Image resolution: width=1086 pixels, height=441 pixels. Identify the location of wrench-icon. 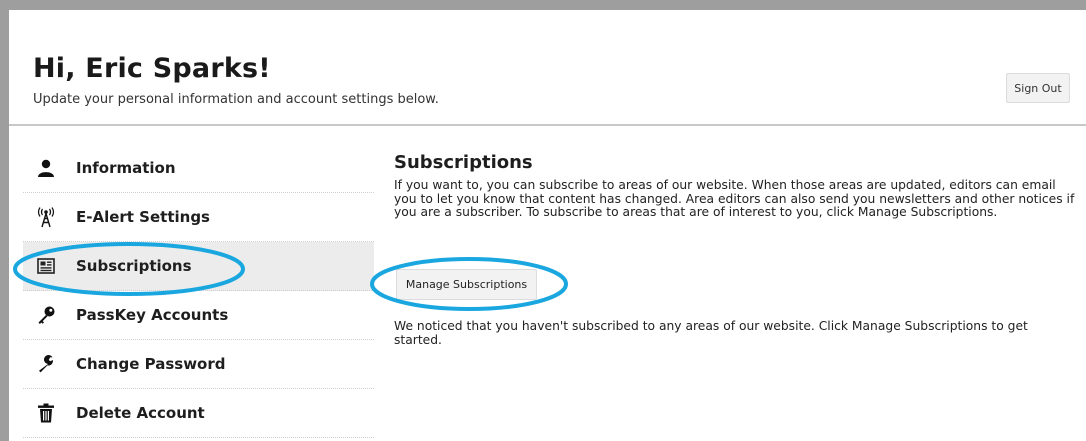
(46, 364).